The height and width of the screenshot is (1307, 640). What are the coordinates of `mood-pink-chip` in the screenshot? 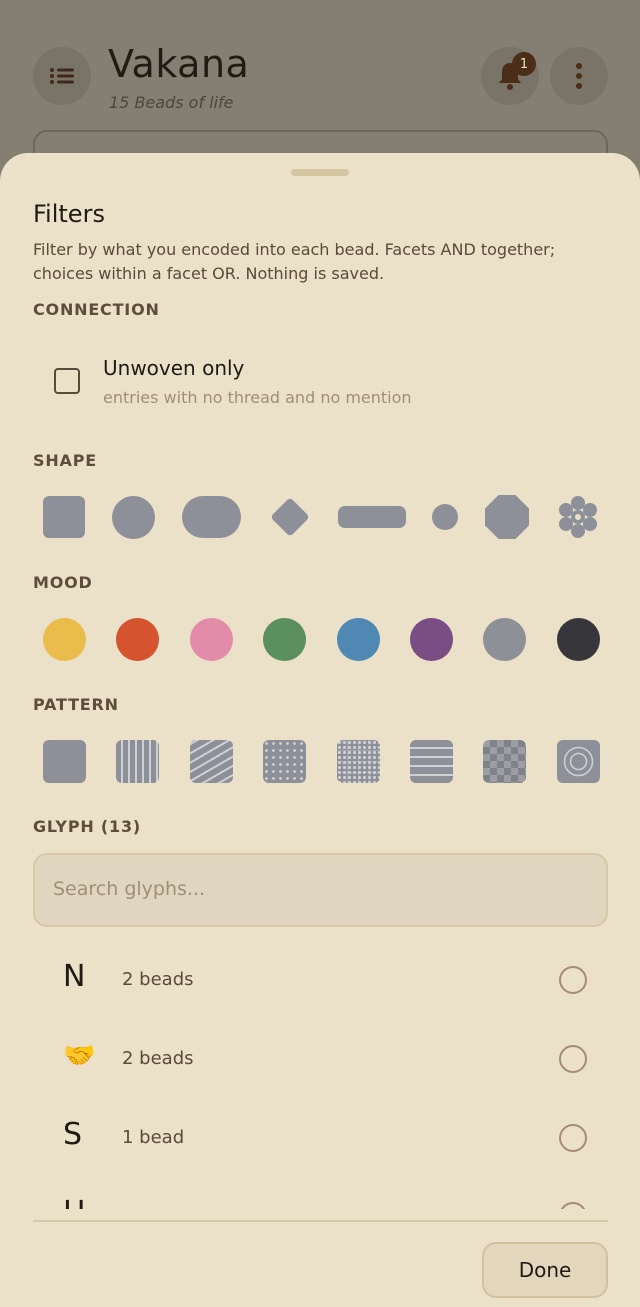 It's located at (211, 639).